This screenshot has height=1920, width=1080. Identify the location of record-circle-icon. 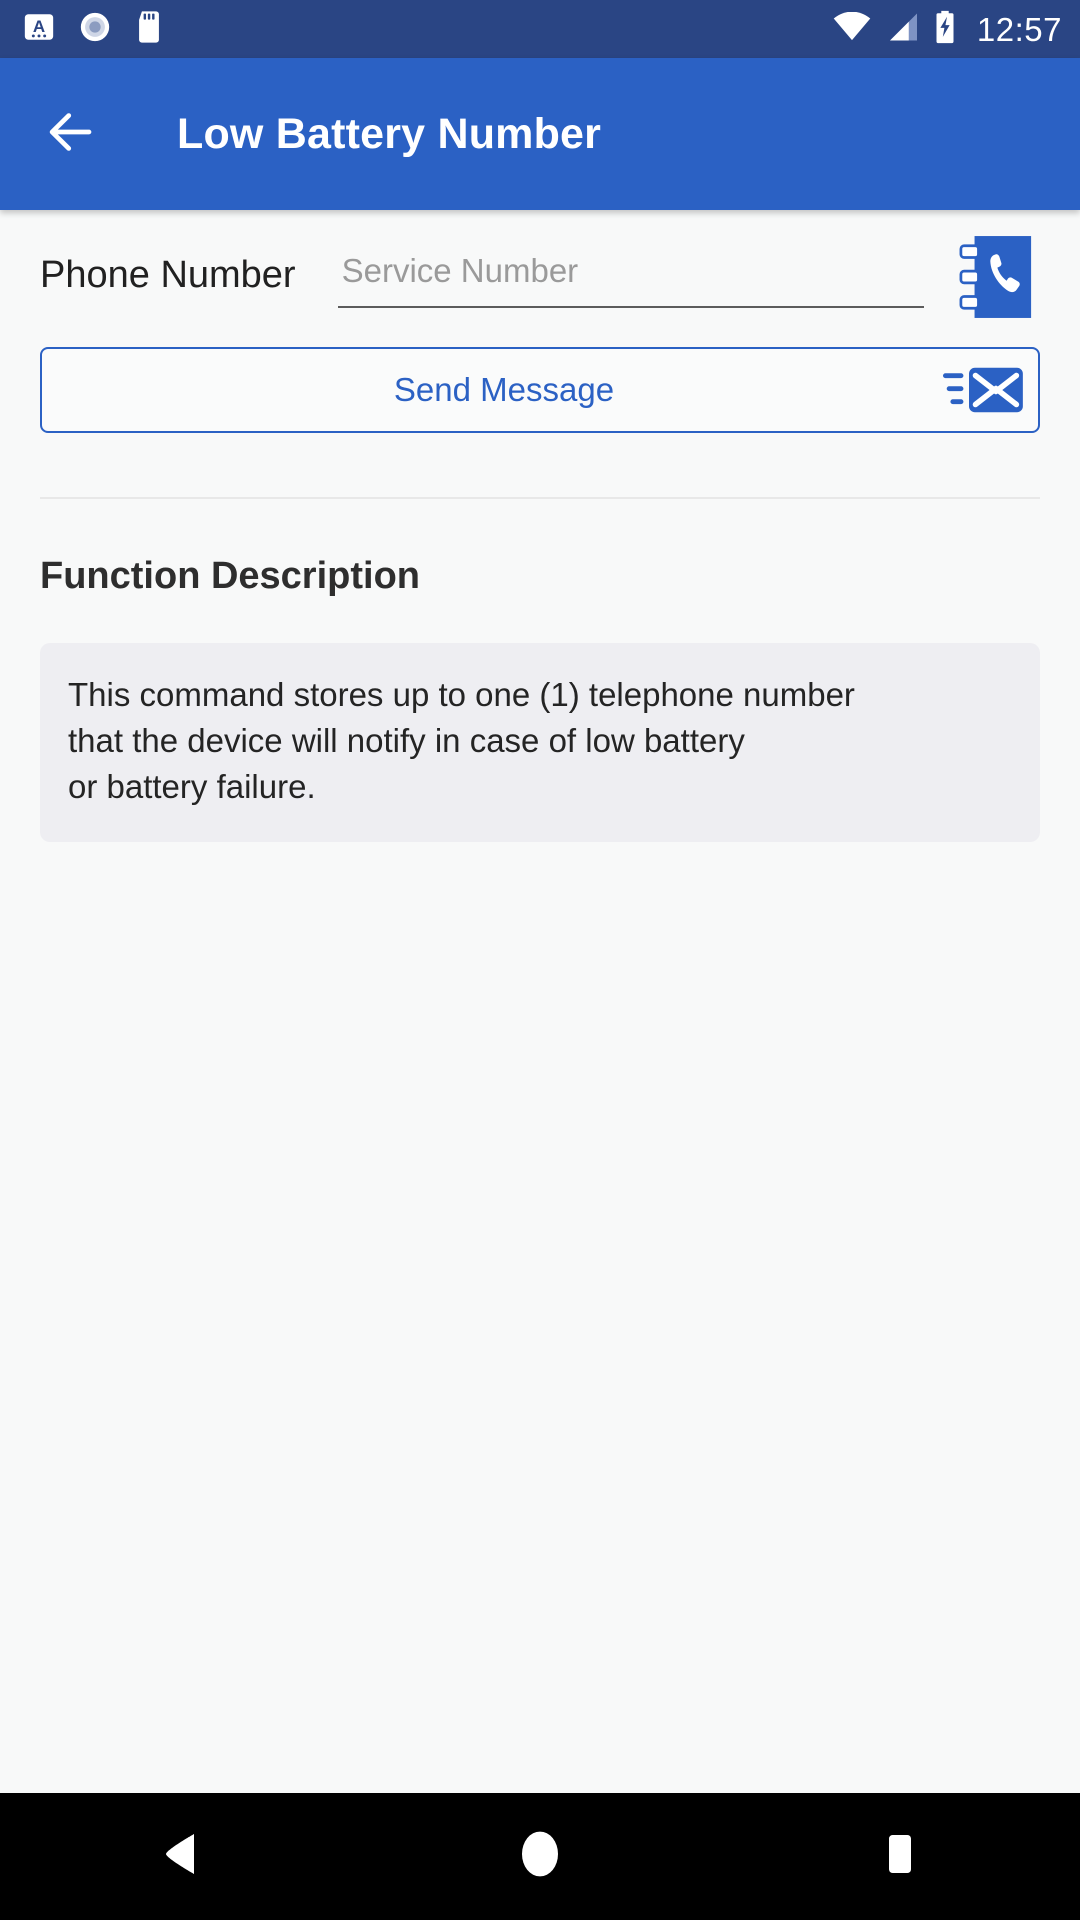
(95, 29).